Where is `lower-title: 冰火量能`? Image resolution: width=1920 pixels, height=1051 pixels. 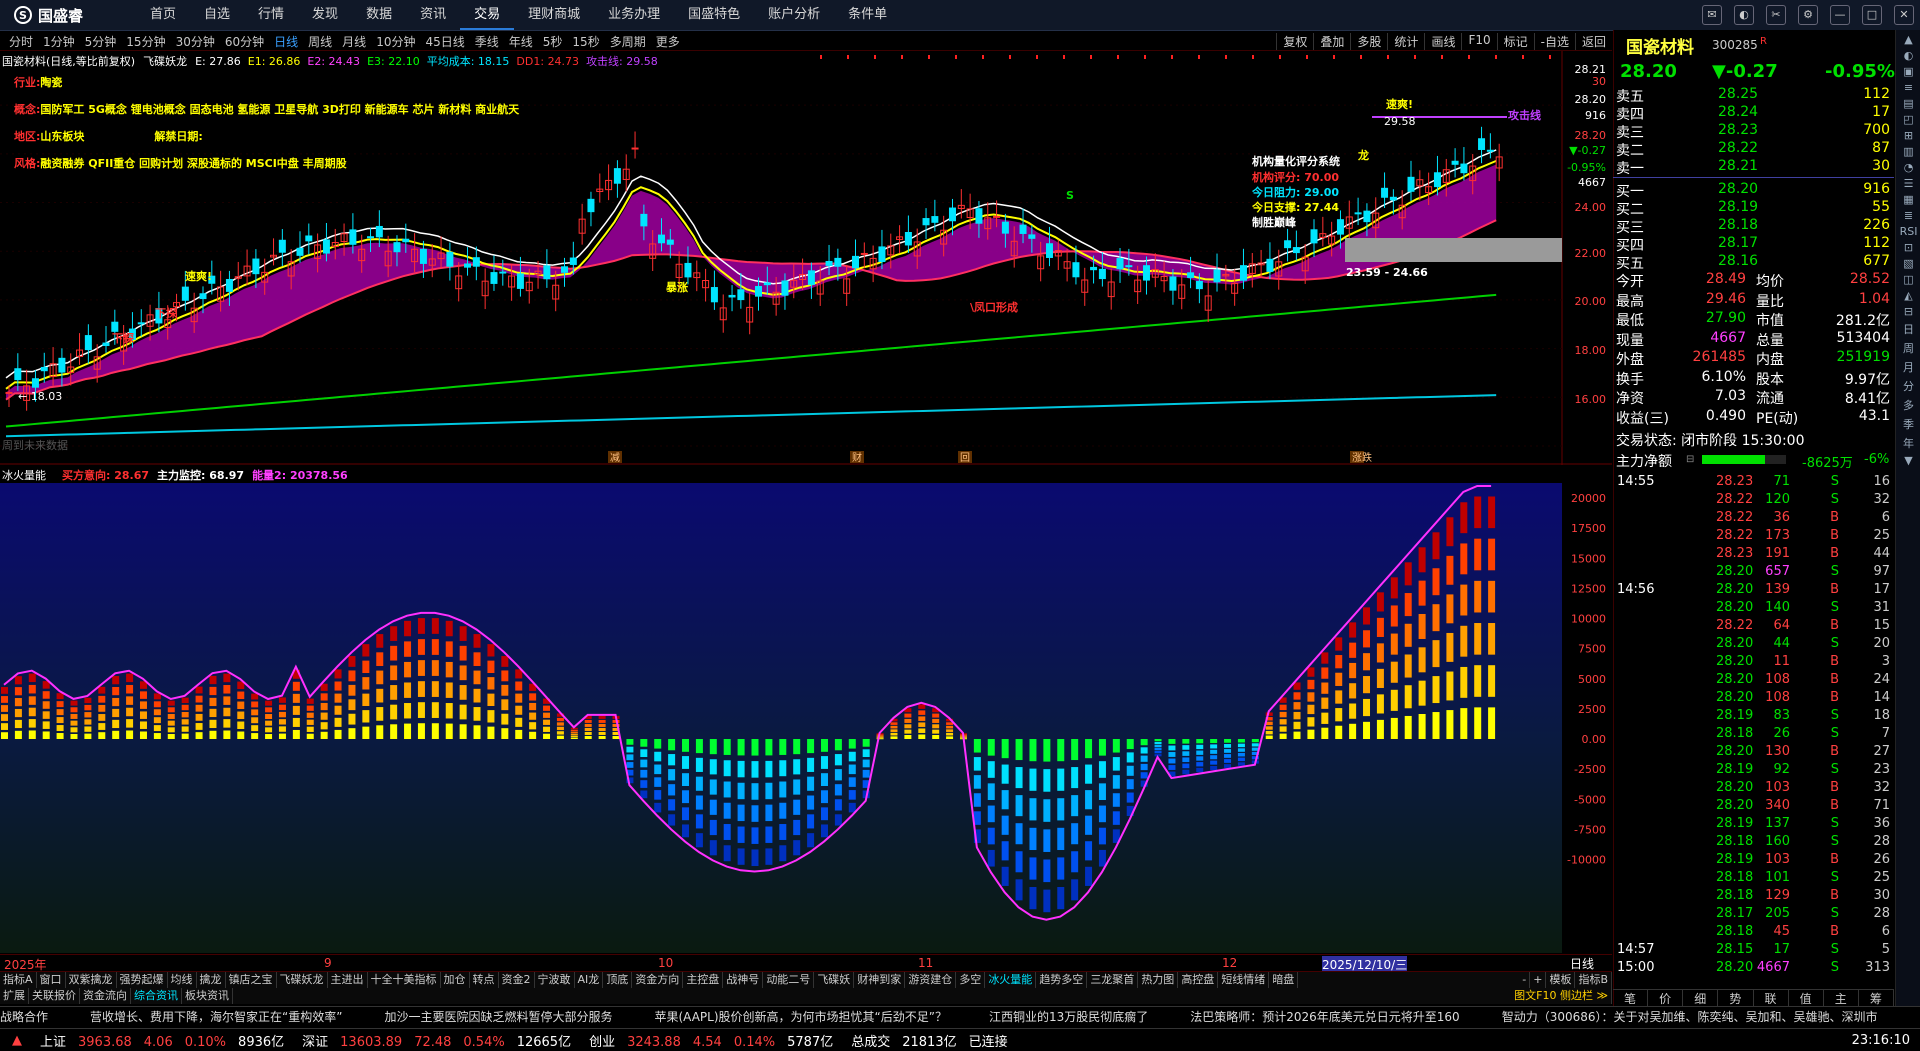 lower-title: 冰火量能 is located at coordinates (24, 475).